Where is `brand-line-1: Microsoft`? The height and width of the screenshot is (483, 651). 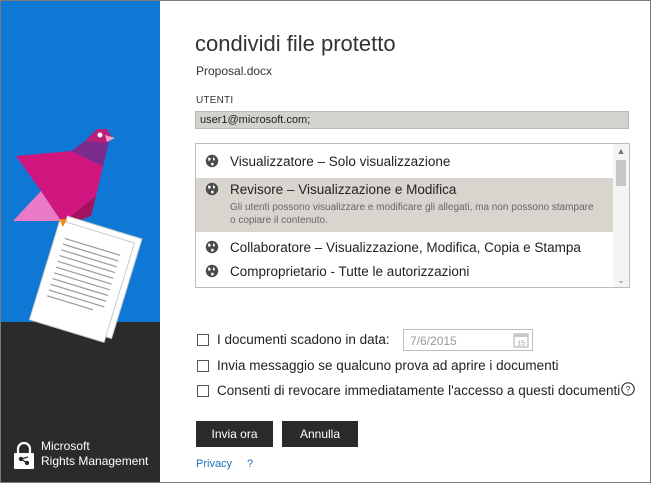 brand-line-1: Microsoft is located at coordinates (65, 446).